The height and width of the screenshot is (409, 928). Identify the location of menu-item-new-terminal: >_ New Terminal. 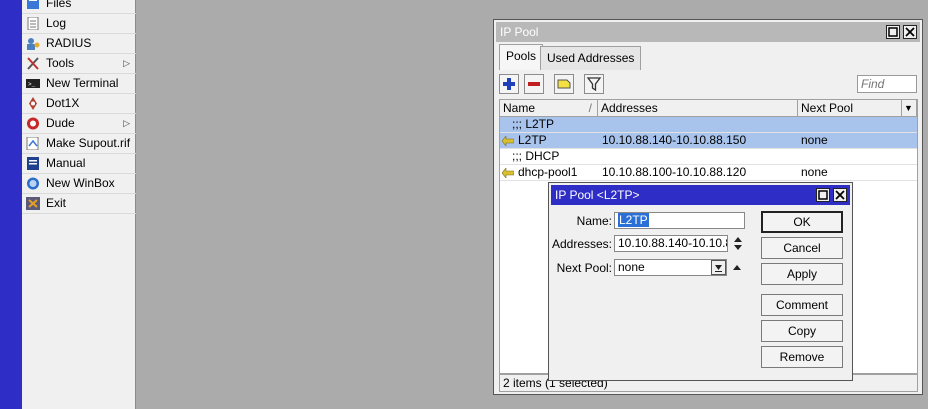
(79, 84).